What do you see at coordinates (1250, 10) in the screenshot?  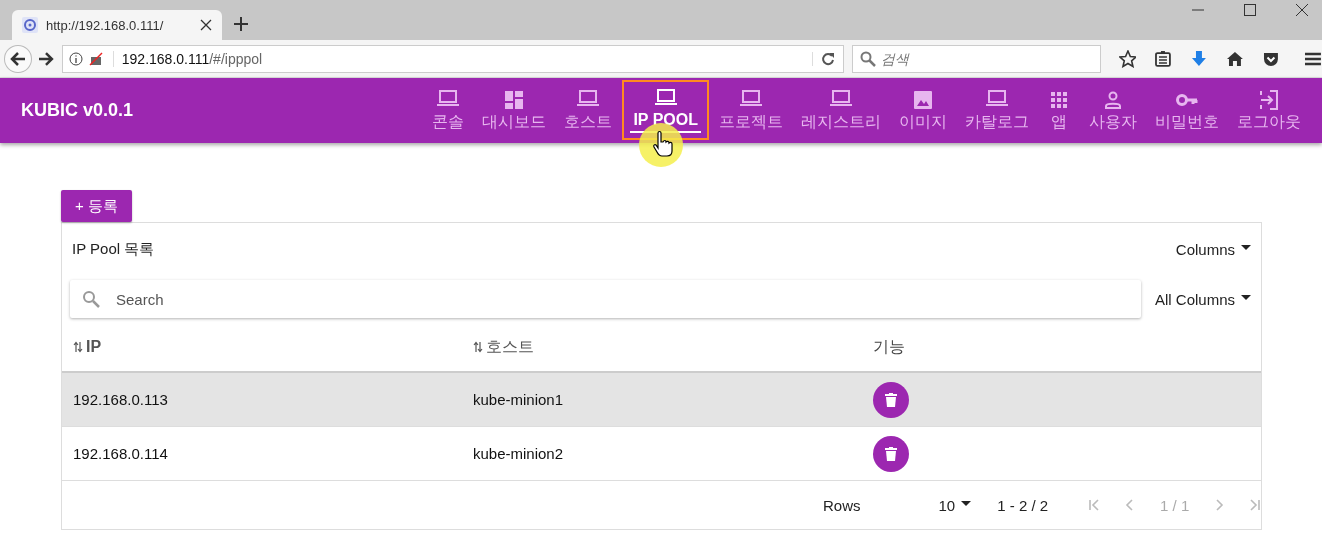 I see `maximize-icon` at bounding box center [1250, 10].